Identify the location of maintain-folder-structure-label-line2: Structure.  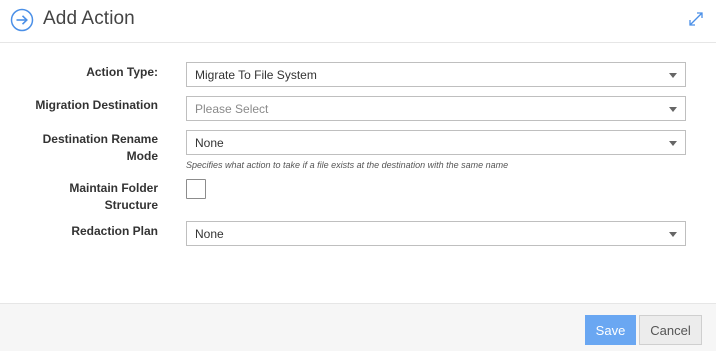
(131, 205).